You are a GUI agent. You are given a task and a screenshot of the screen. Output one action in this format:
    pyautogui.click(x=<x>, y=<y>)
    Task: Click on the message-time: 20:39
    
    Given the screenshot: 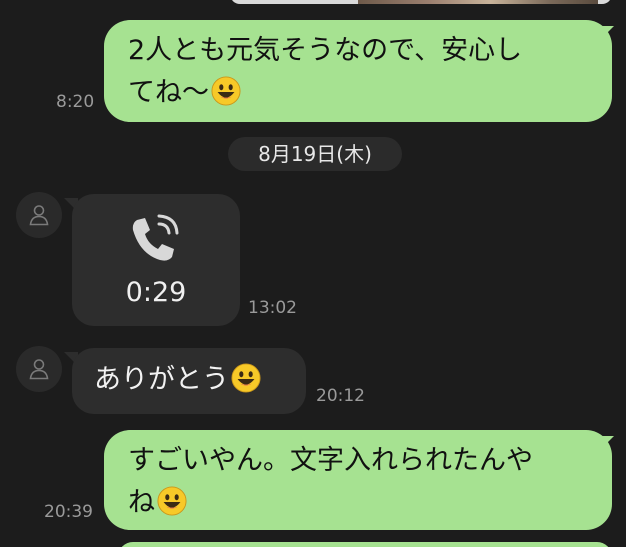 What is the action you would take?
    pyautogui.click(x=68, y=512)
    